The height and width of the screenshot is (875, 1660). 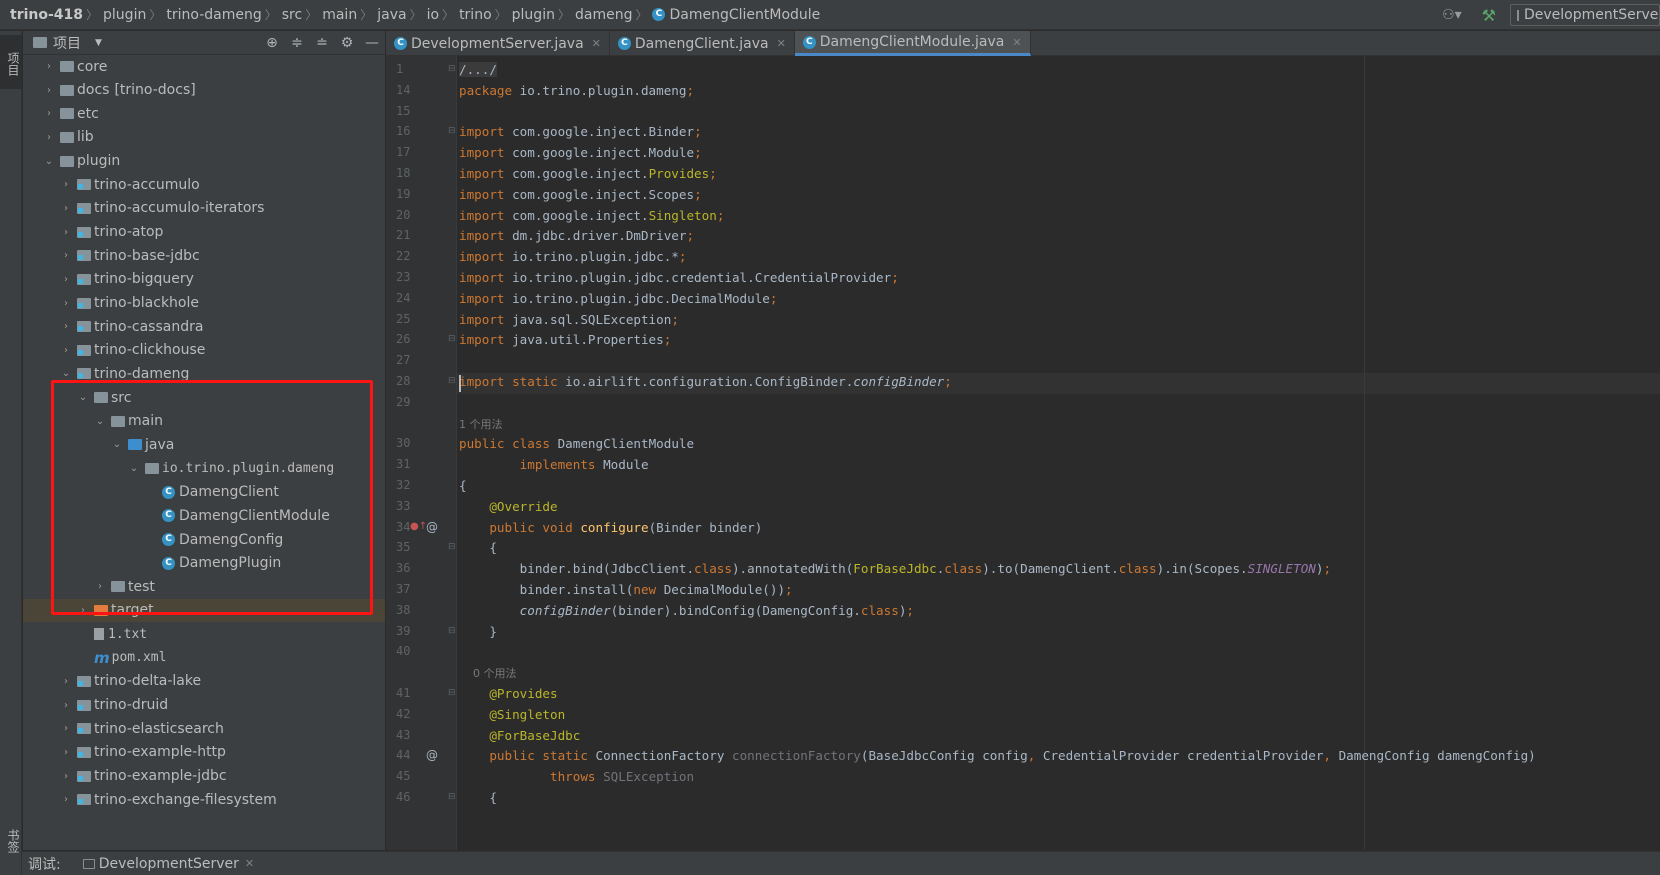 I want to click on minimize-icon: —, so click(x=372, y=43).